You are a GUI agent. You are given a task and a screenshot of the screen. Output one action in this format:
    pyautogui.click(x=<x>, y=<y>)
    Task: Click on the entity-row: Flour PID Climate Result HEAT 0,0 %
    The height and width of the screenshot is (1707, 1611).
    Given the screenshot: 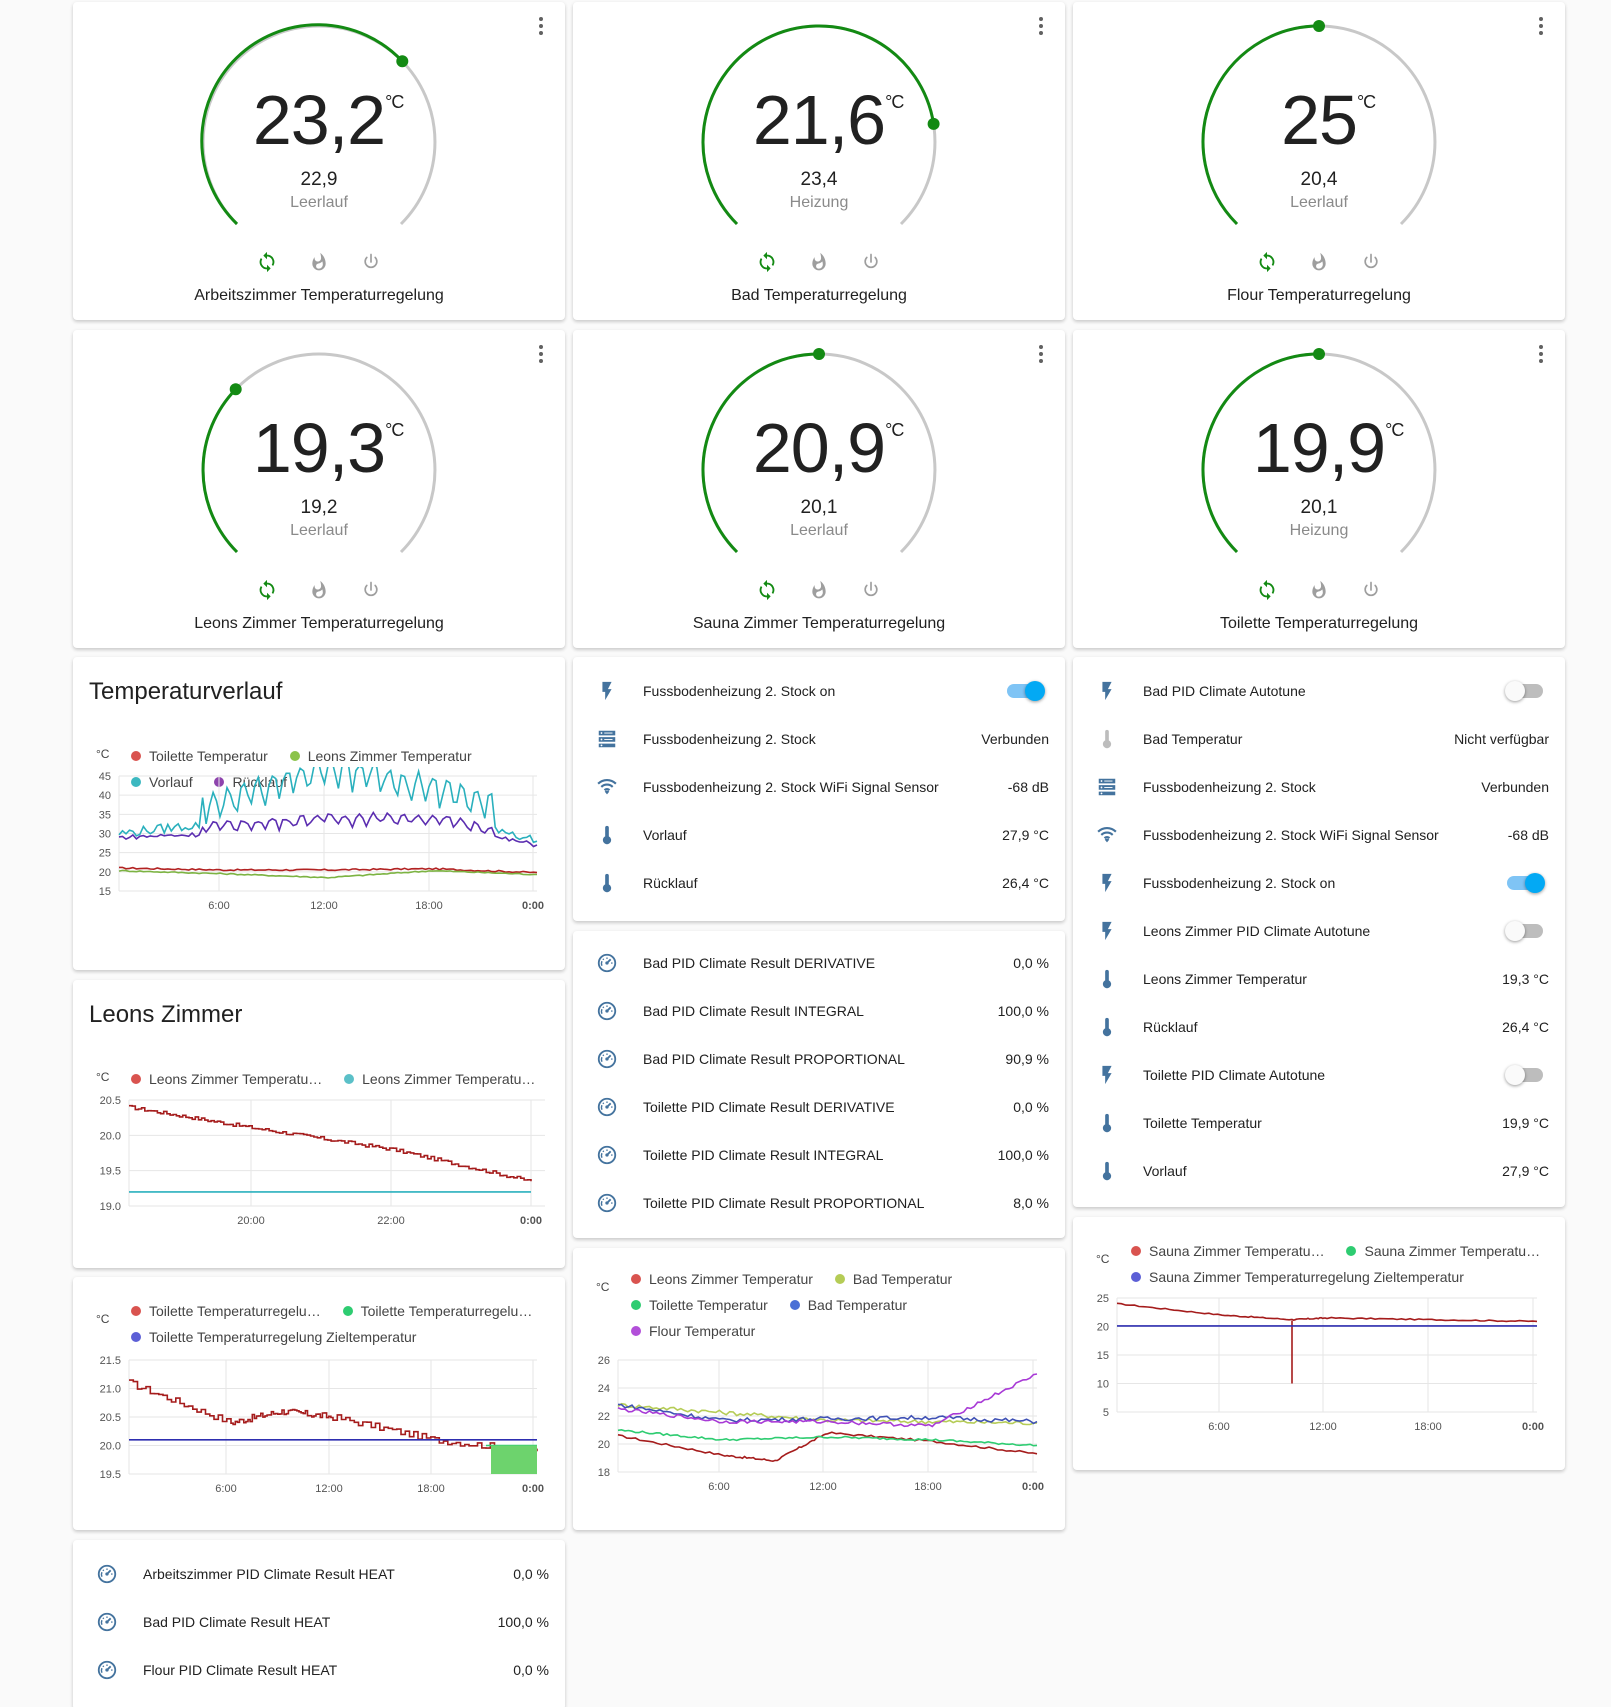 What is the action you would take?
    pyautogui.click(x=319, y=1670)
    